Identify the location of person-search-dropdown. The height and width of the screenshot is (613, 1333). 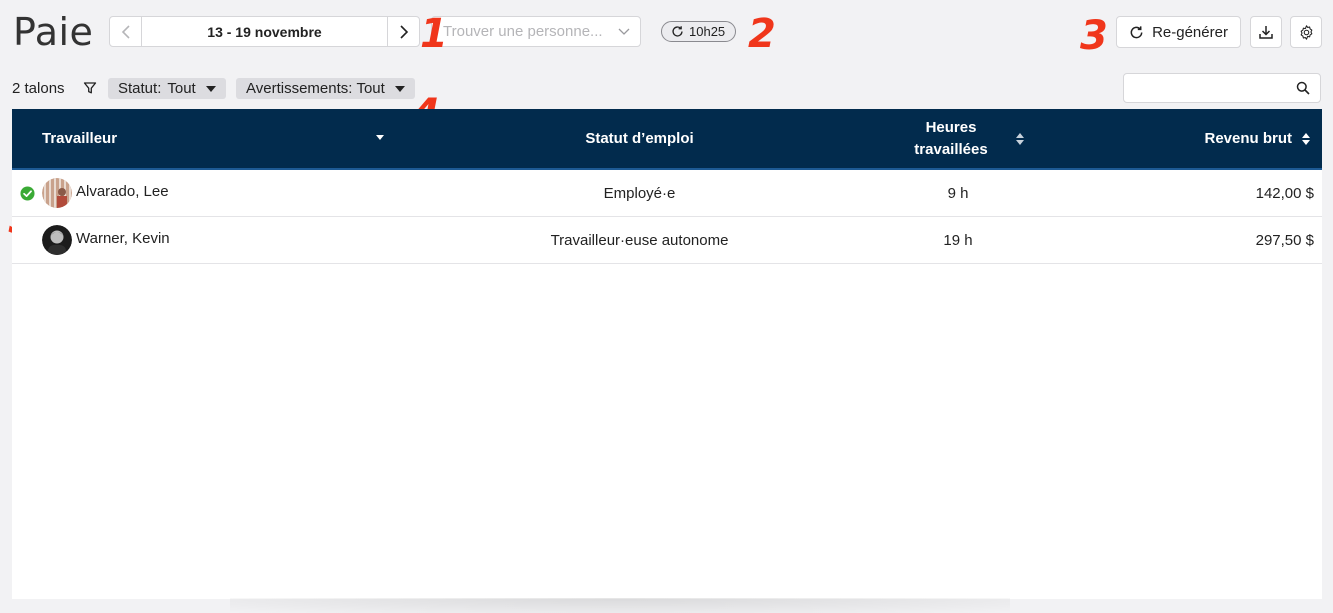
(536, 31).